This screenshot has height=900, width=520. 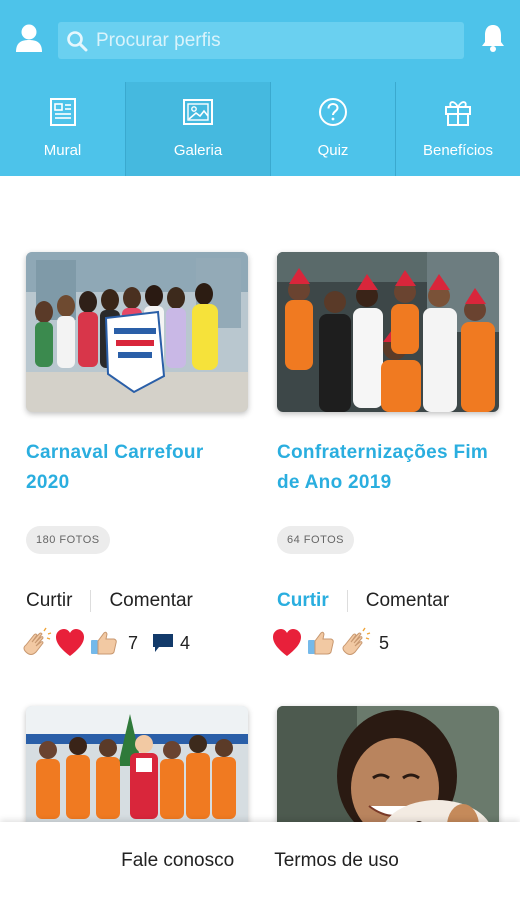 I want to click on album-title-line: de Ano 2019, so click(x=334, y=482).